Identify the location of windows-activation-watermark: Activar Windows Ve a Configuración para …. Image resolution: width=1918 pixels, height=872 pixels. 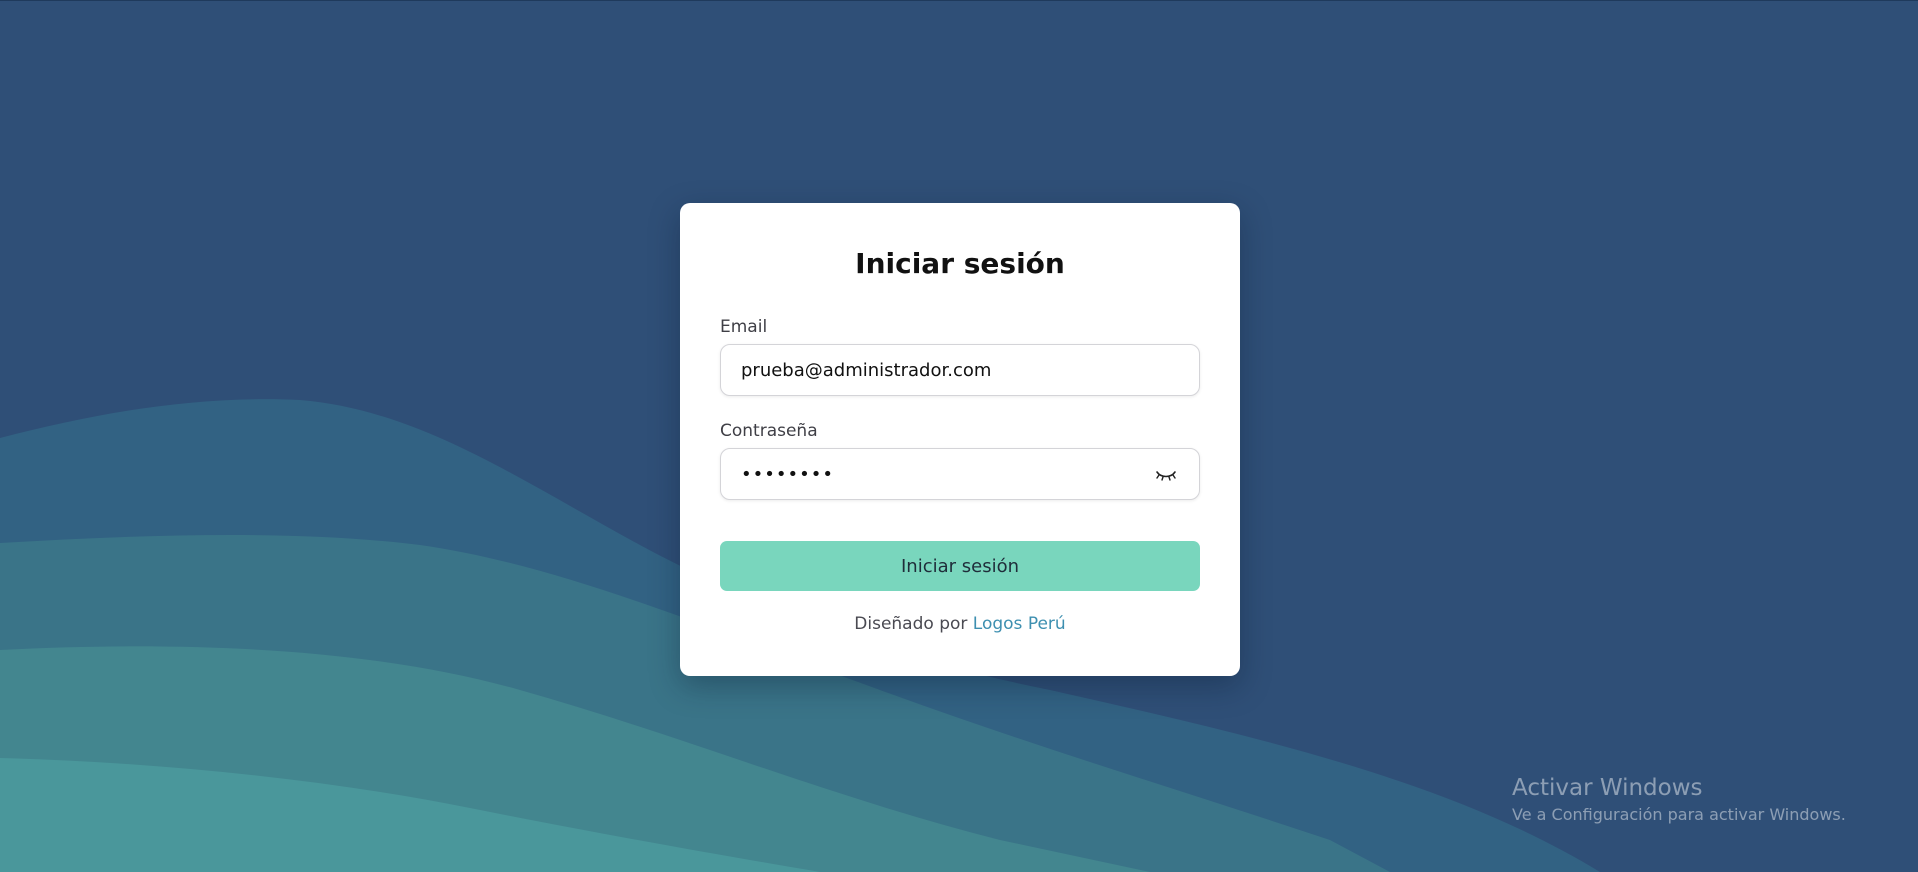
(1679, 800).